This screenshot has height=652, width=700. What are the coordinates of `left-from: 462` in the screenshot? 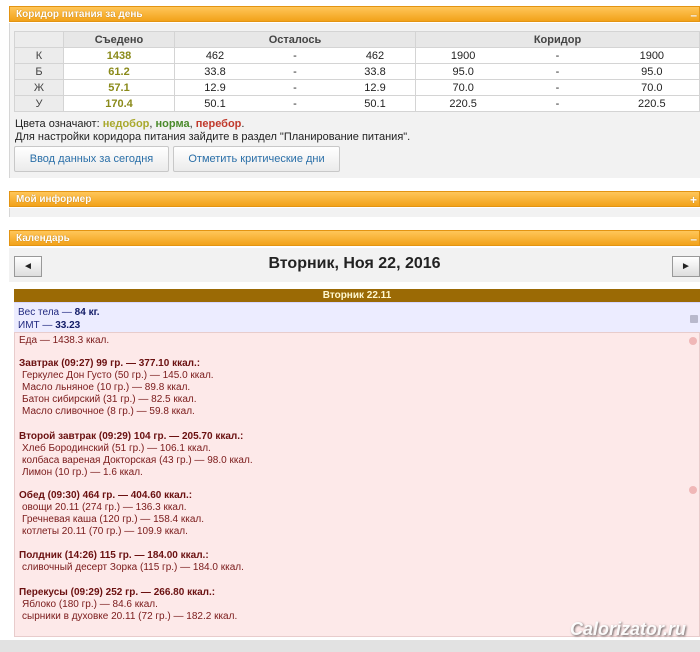 It's located at (215, 55).